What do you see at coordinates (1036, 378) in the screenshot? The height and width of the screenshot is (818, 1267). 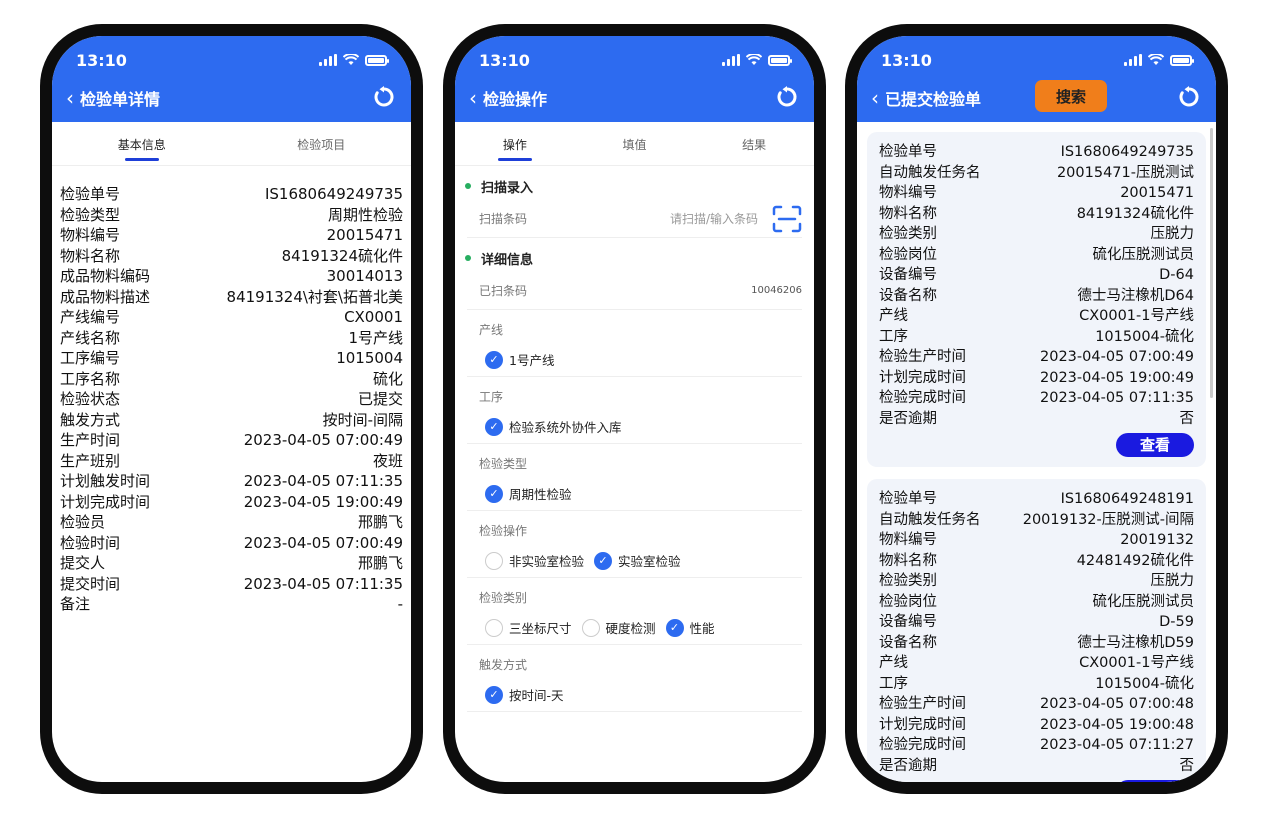 I see `field-row: 计划完成时间 2023-04-05 19:00:49` at bounding box center [1036, 378].